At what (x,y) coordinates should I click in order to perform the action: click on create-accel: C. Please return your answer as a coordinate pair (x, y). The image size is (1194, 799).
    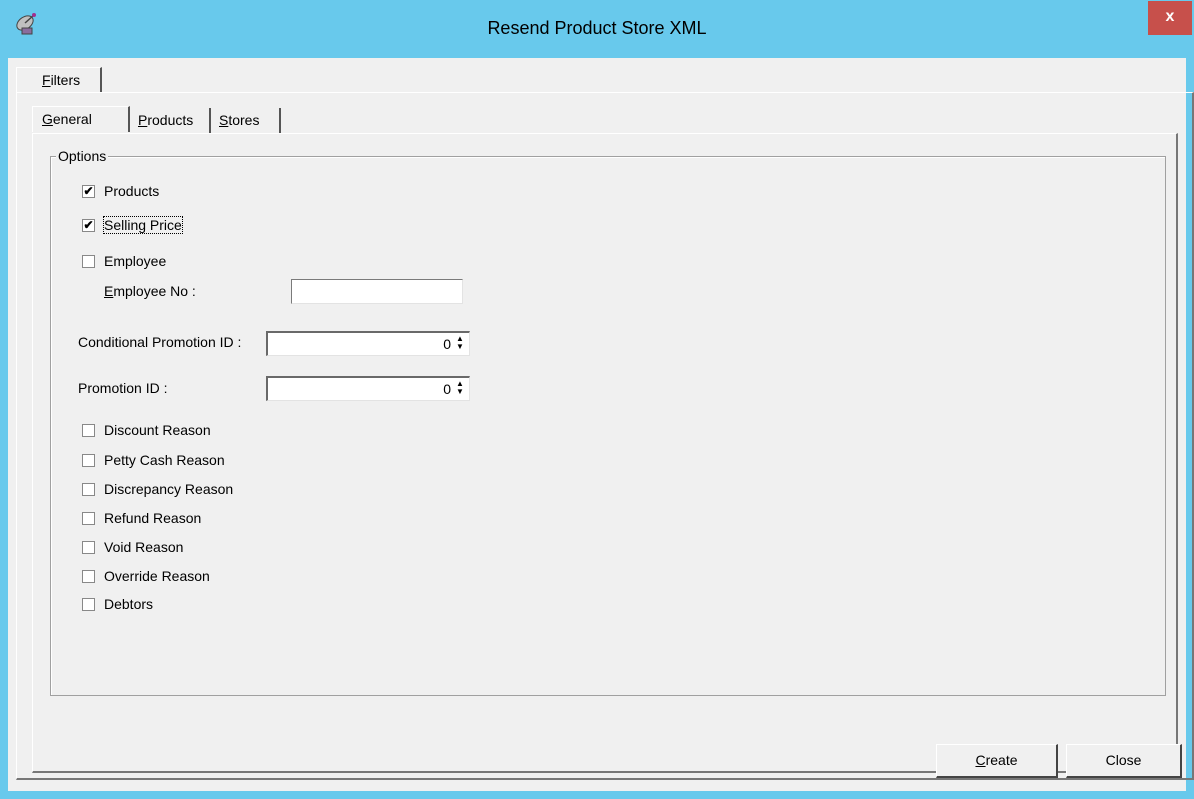
    Looking at the image, I should click on (980, 760).